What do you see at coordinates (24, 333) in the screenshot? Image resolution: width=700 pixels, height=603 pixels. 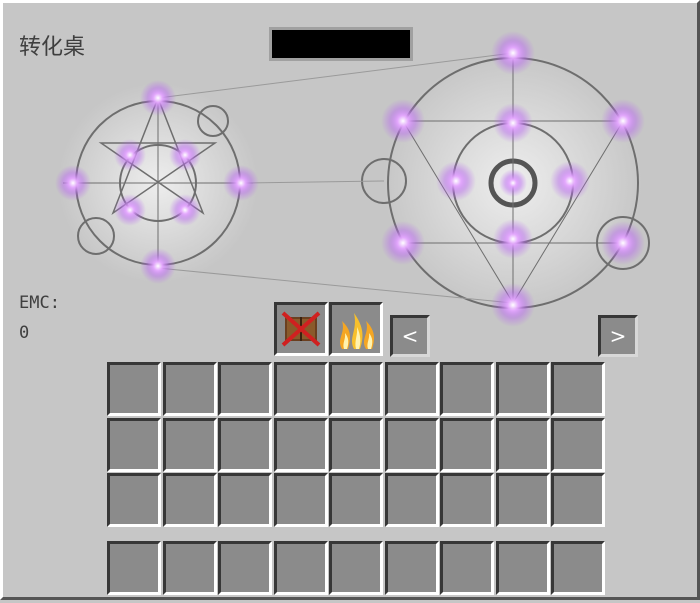 I see `emc-value: 0` at bounding box center [24, 333].